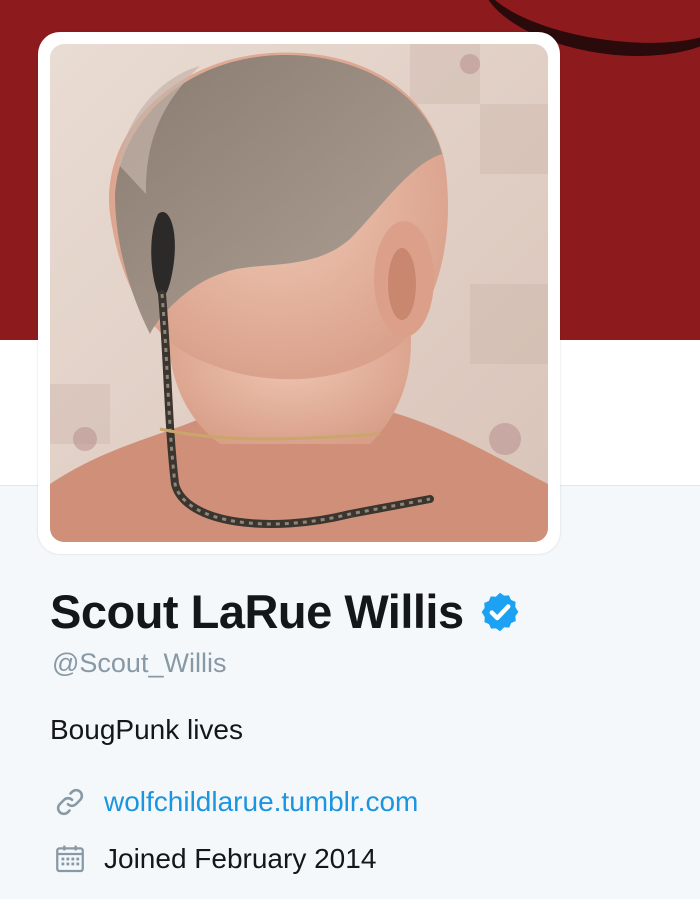  What do you see at coordinates (139, 663) in the screenshot?
I see `handle: @Scout_Willis` at bounding box center [139, 663].